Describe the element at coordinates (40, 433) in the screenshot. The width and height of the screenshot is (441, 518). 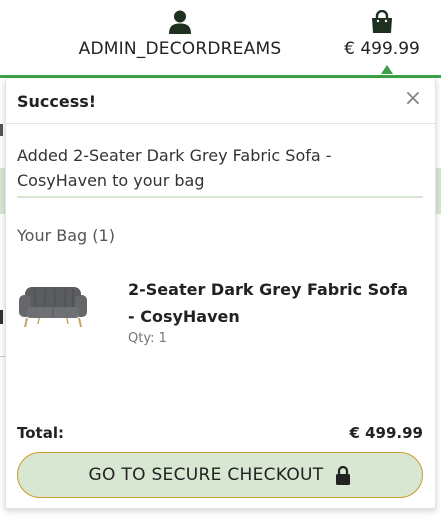
I see `total-label: Total:` at that location.